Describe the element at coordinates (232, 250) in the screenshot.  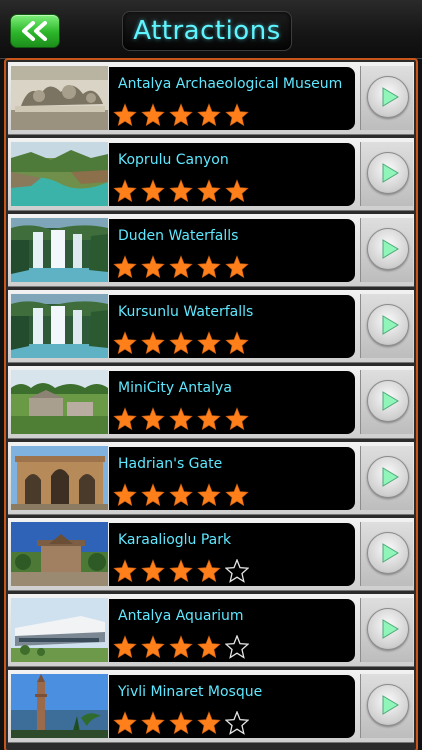
I see `item-info-panel: Duden Waterfalls` at that location.